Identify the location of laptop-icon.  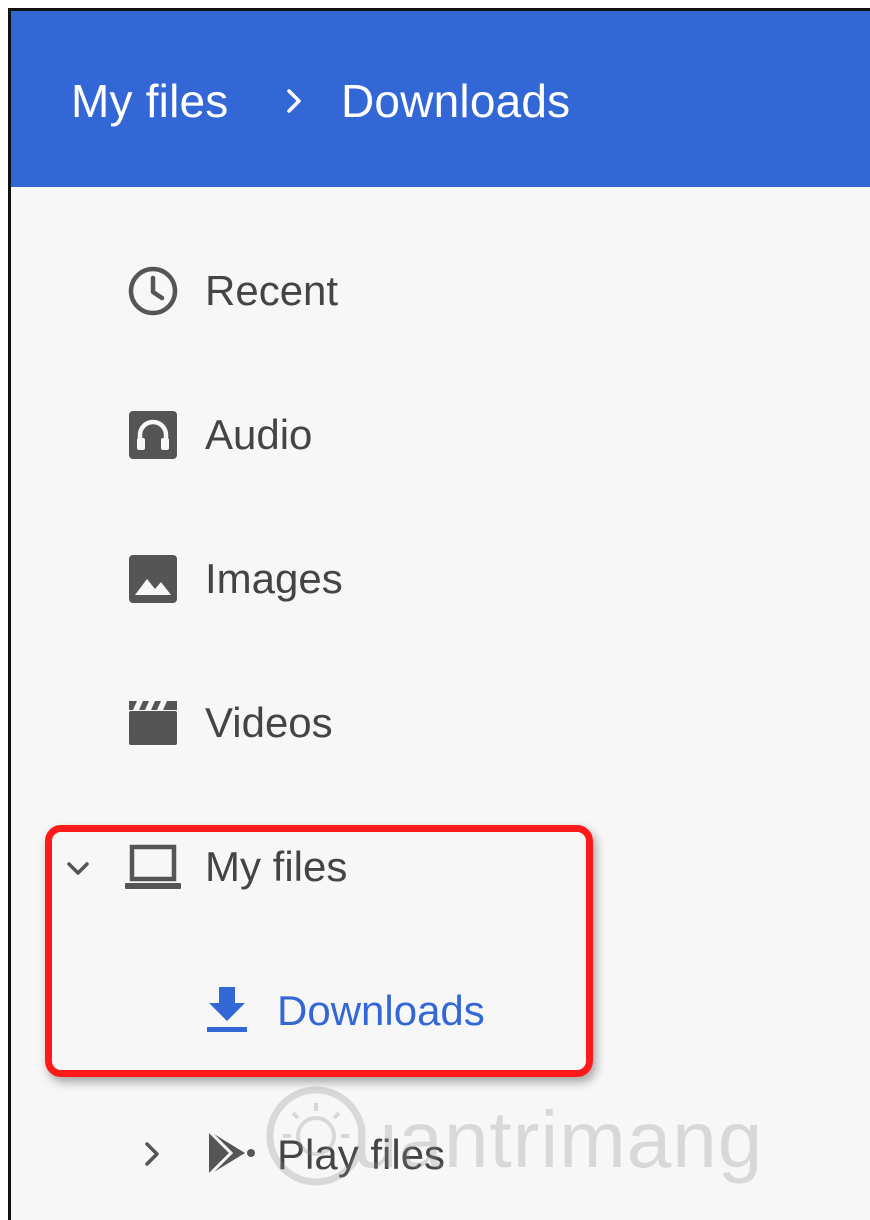
(153, 866).